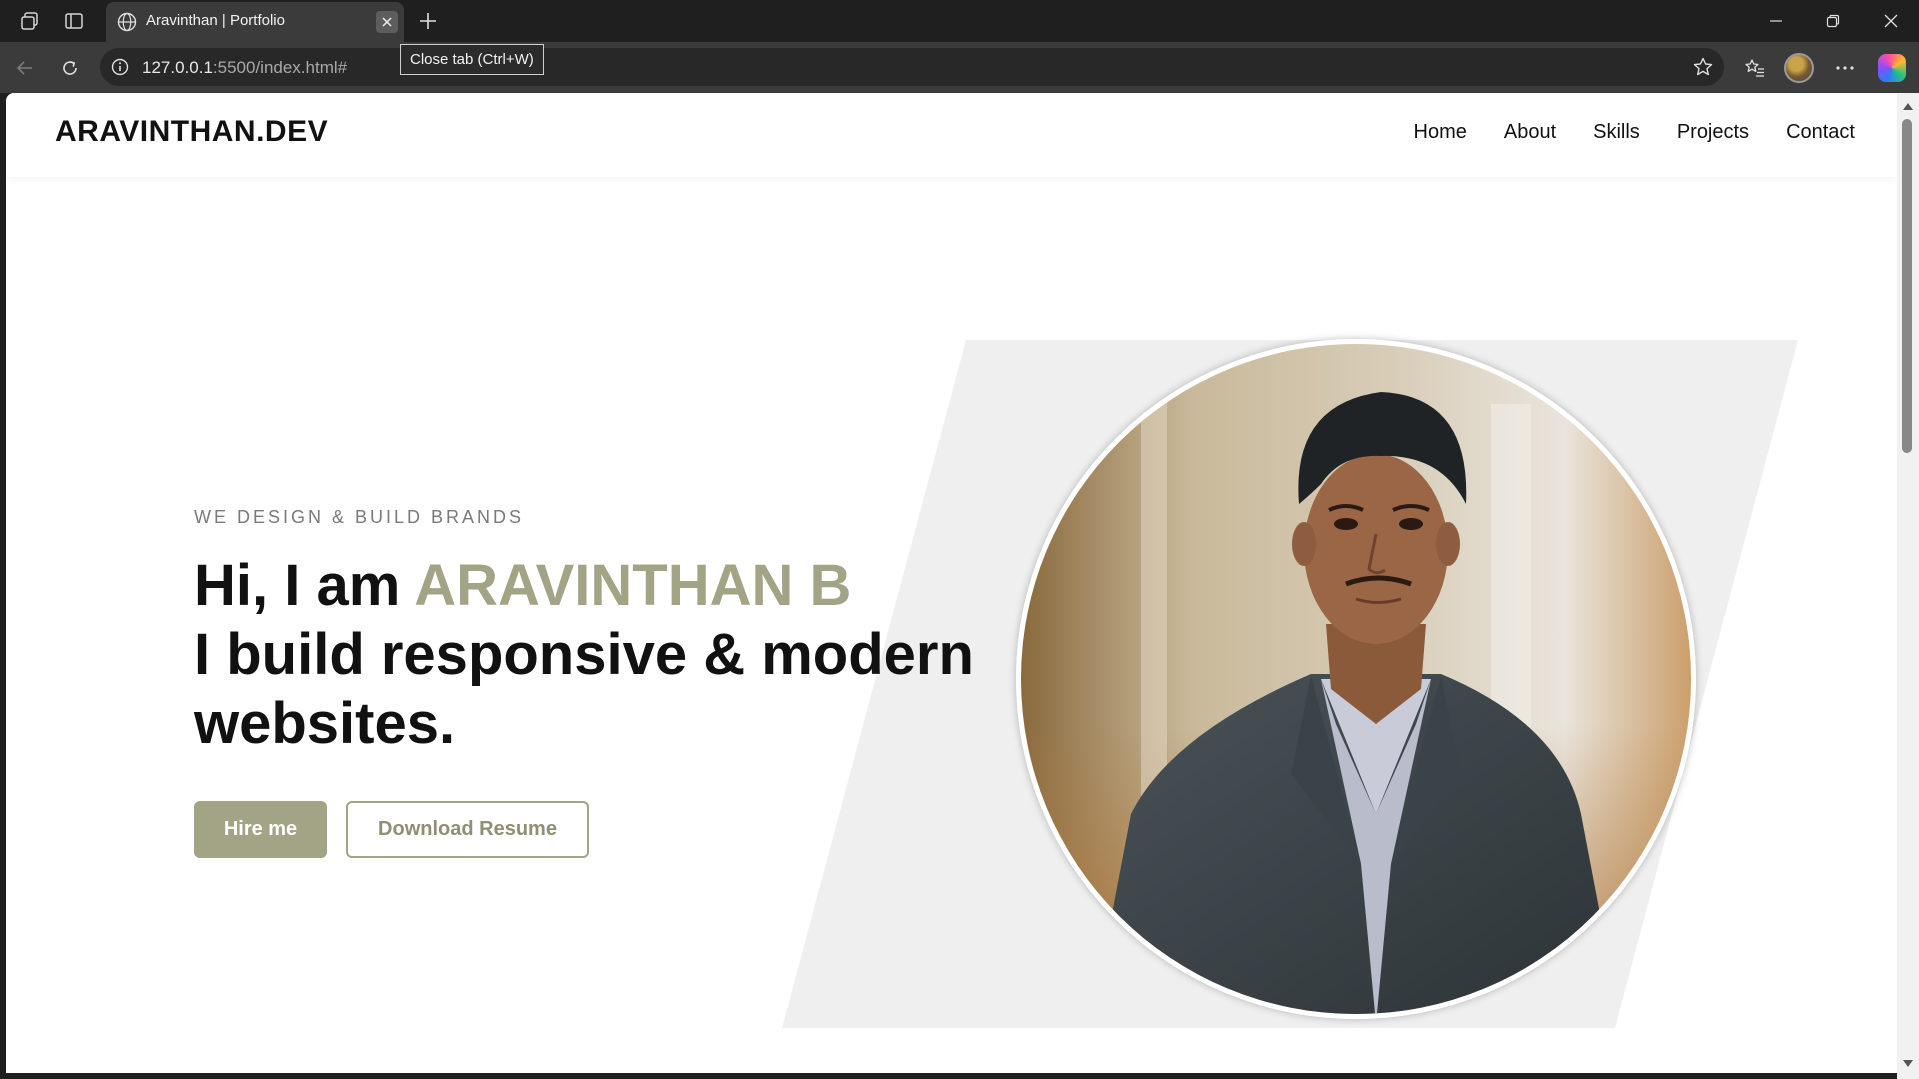  Describe the element at coordinates (215, 20) in the screenshot. I see `tab-title: Aravinthan | Portfolio` at that location.